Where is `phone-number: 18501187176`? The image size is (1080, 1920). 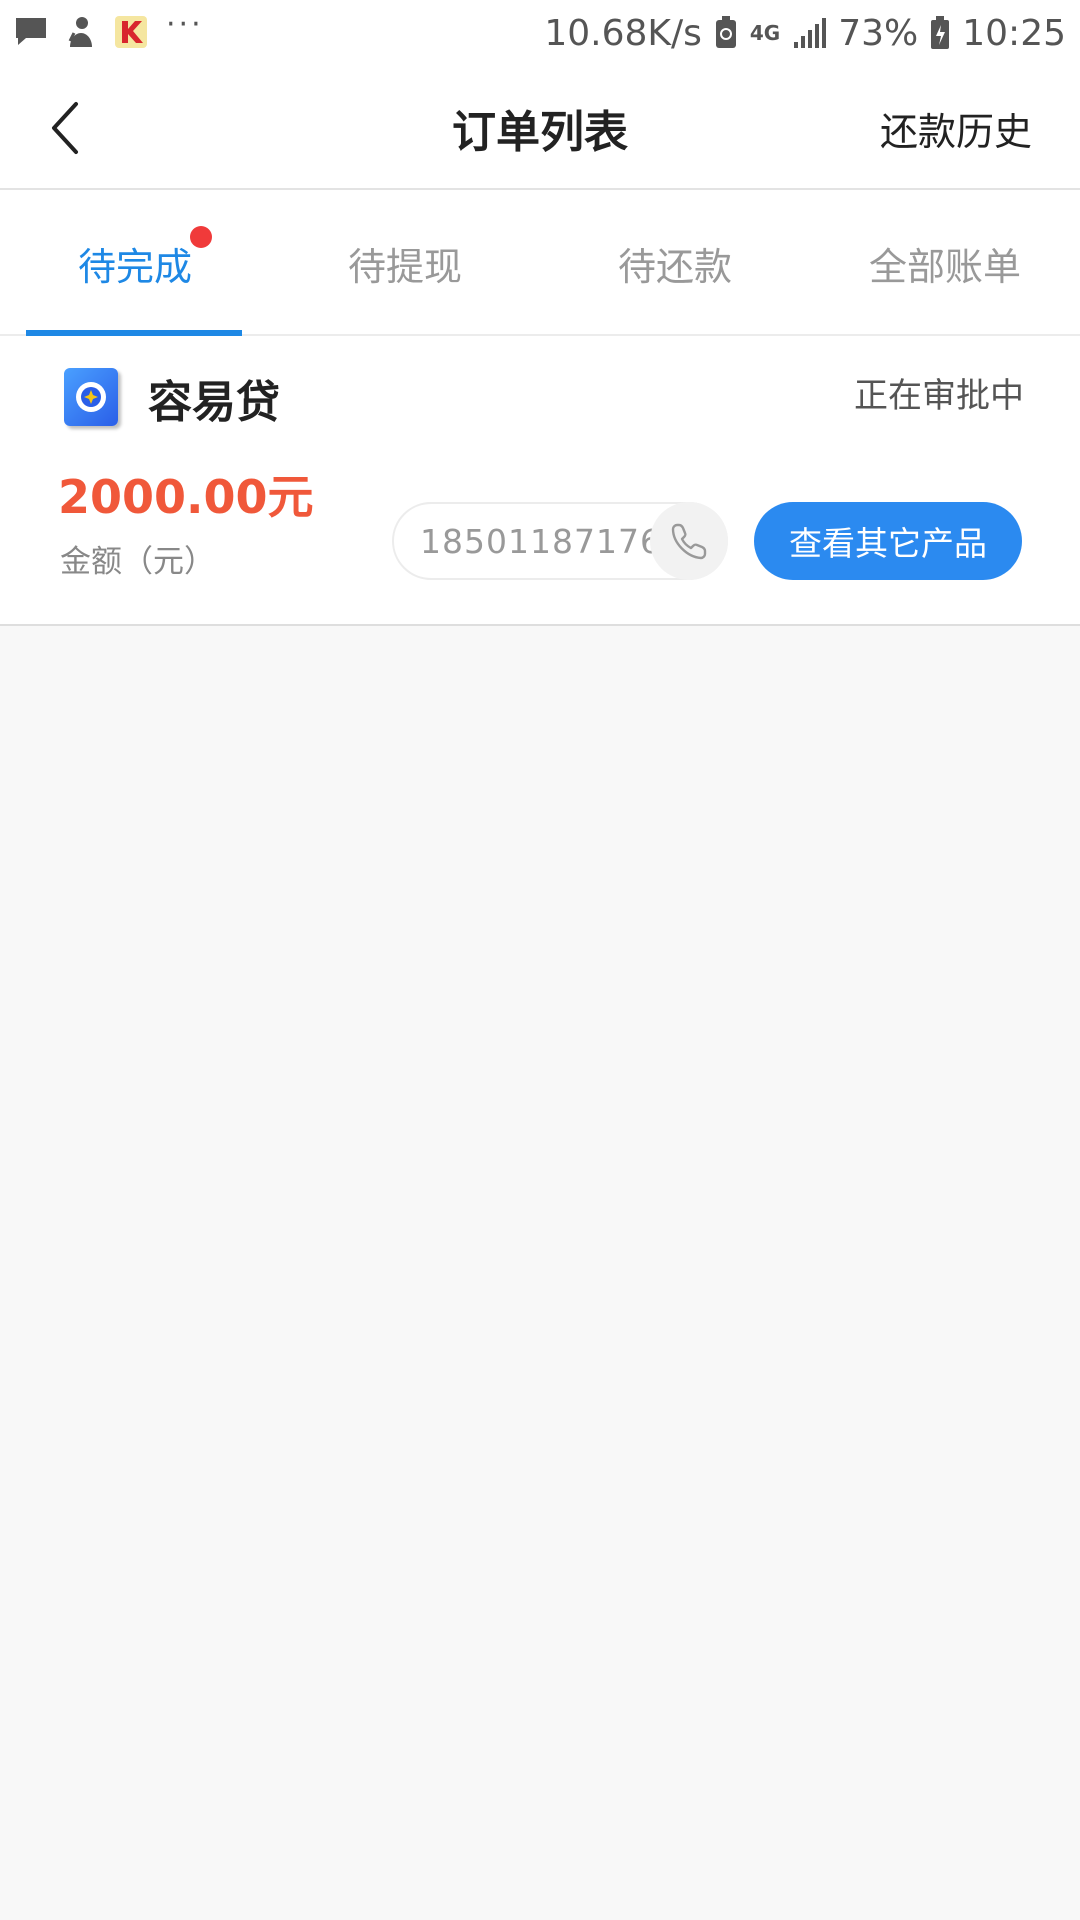
phone-number: 18501187176 is located at coordinates (541, 541).